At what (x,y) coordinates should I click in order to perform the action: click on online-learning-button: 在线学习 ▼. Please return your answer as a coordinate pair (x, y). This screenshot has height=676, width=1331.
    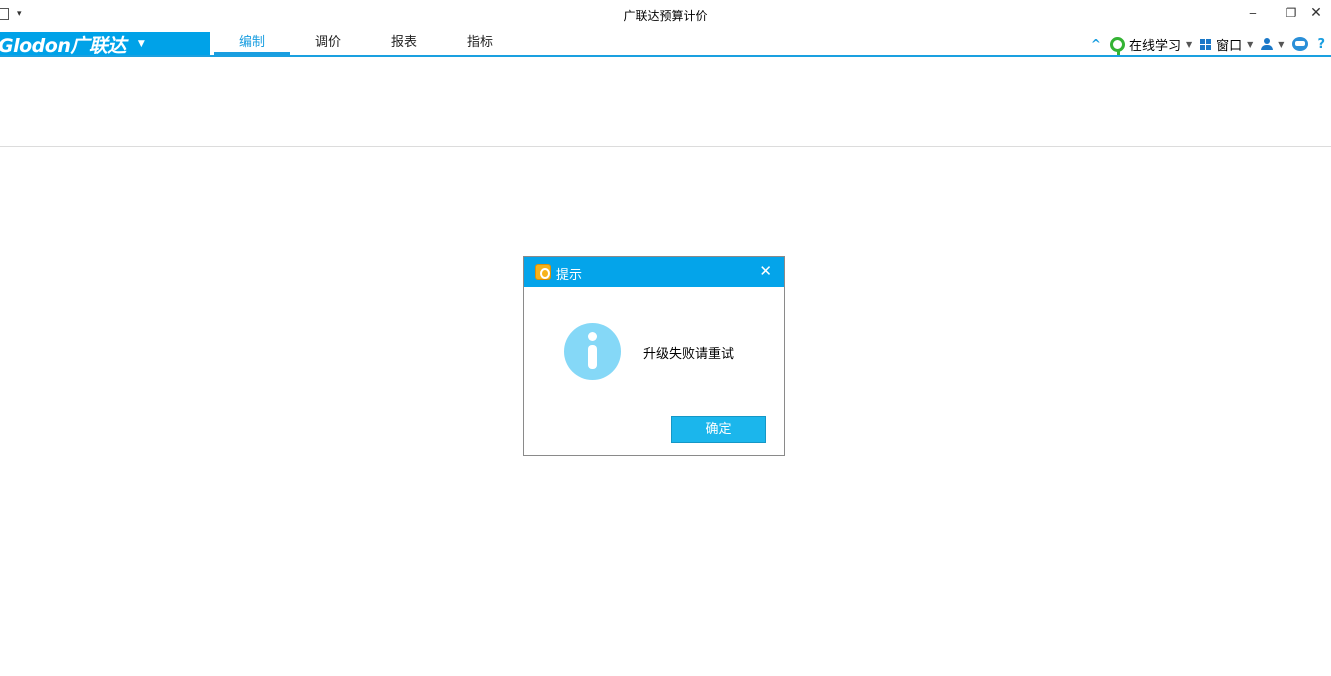
    Looking at the image, I should click on (1151, 45).